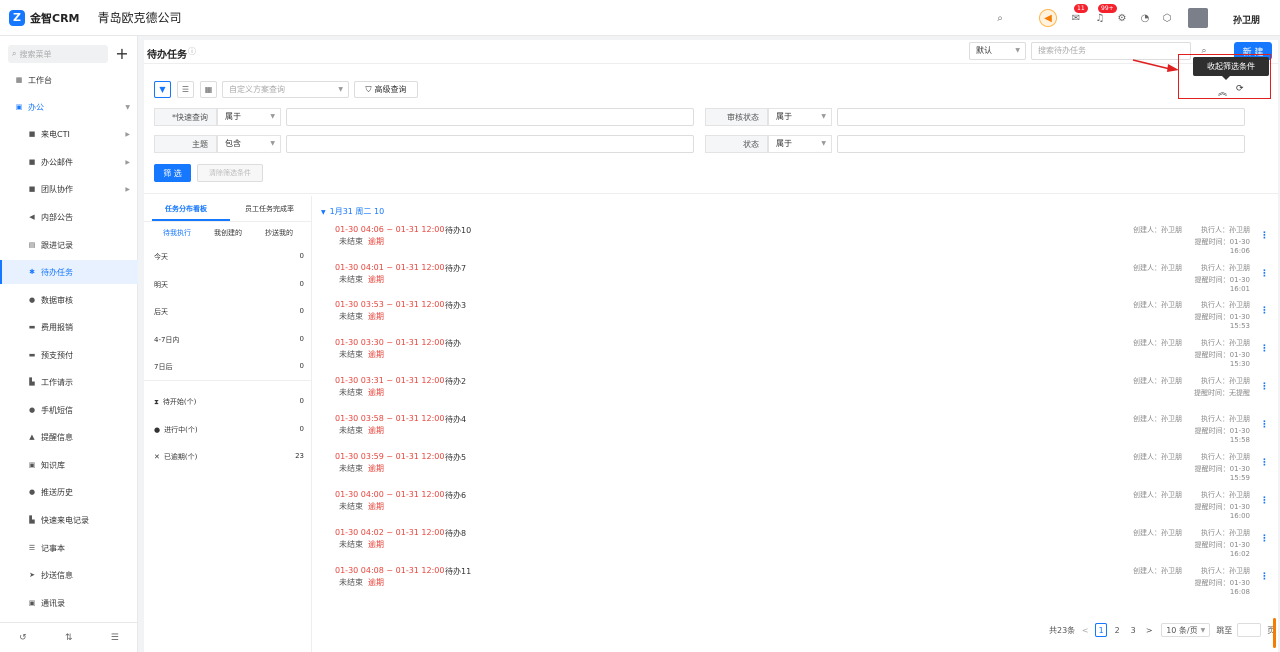 The width and height of the screenshot is (1280, 652). What do you see at coordinates (186, 209) in the screenshot?
I see `tab-task-board: 任务分布看板` at bounding box center [186, 209].